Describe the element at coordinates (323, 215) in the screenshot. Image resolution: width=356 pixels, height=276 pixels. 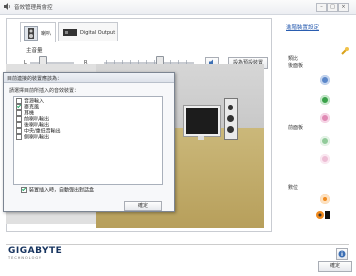
I see `optical-jack-icon` at that location.